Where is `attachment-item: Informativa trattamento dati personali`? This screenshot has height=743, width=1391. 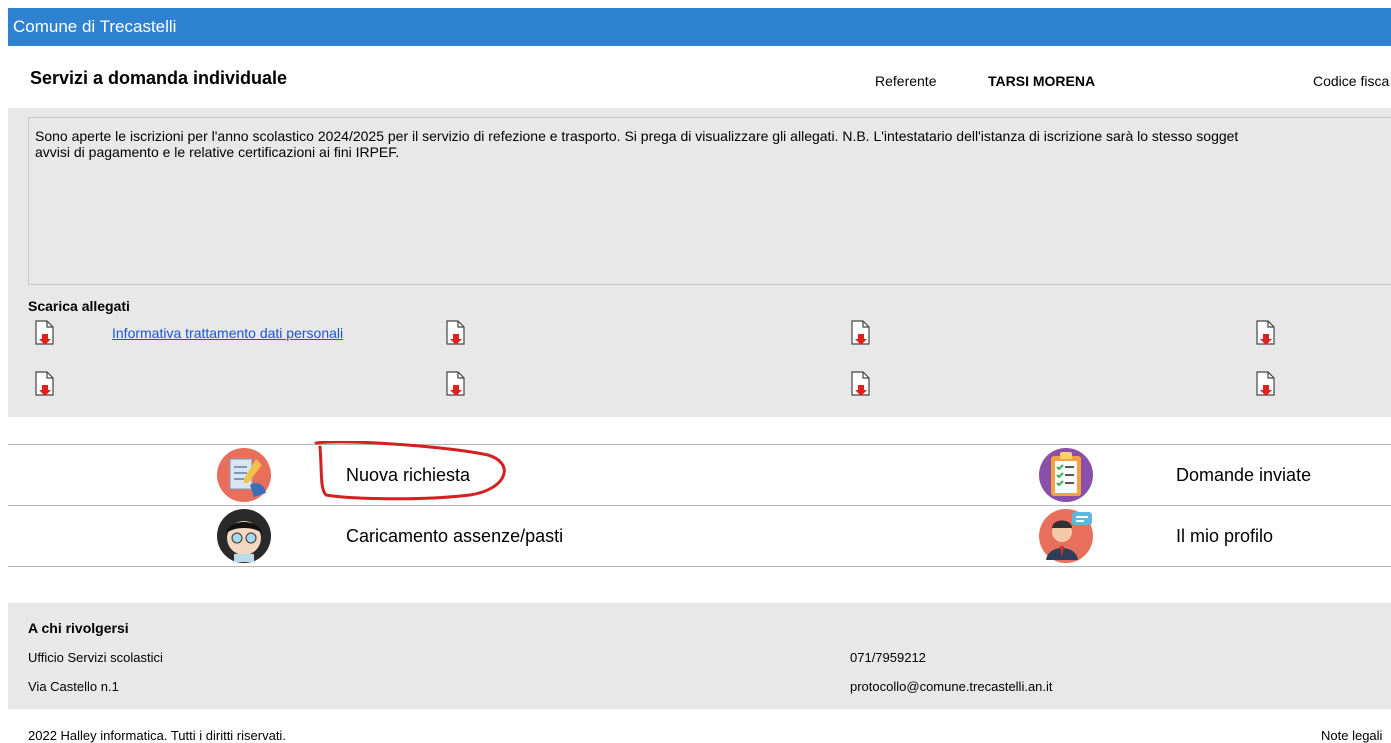 attachment-item: Informativa trattamento dati personali is located at coordinates (188, 333).